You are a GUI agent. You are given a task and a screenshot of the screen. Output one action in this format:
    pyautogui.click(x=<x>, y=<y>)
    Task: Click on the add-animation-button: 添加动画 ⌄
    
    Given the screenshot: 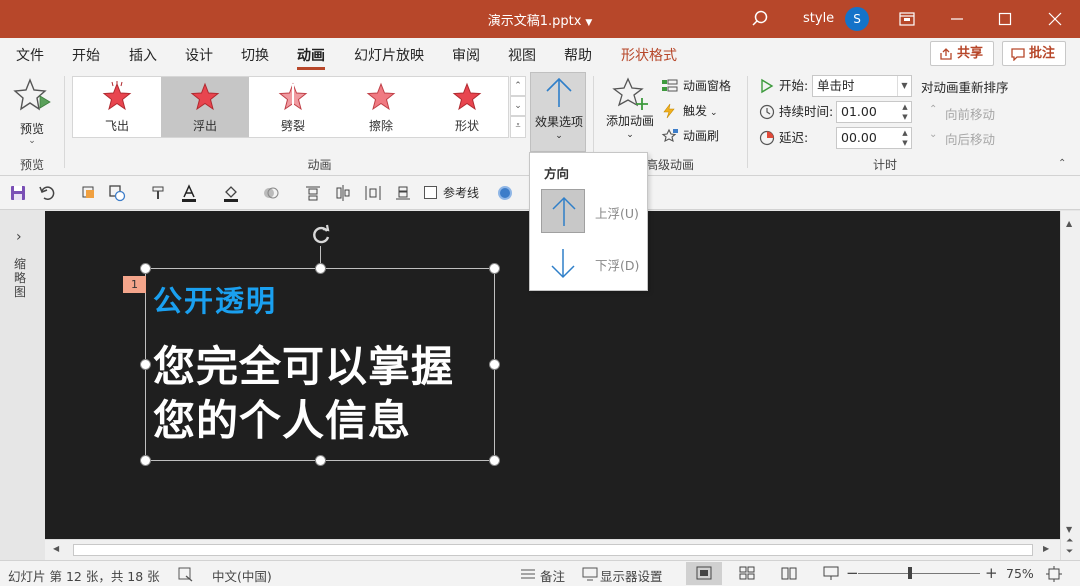 What is the action you would take?
    pyautogui.click(x=630, y=114)
    